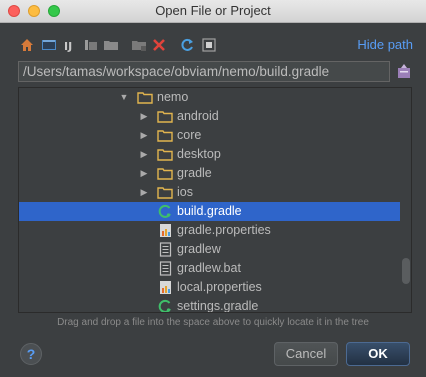 This screenshot has width=426, height=377. Describe the element at coordinates (406, 271) in the screenshot. I see `tree-scrollbar` at that location.